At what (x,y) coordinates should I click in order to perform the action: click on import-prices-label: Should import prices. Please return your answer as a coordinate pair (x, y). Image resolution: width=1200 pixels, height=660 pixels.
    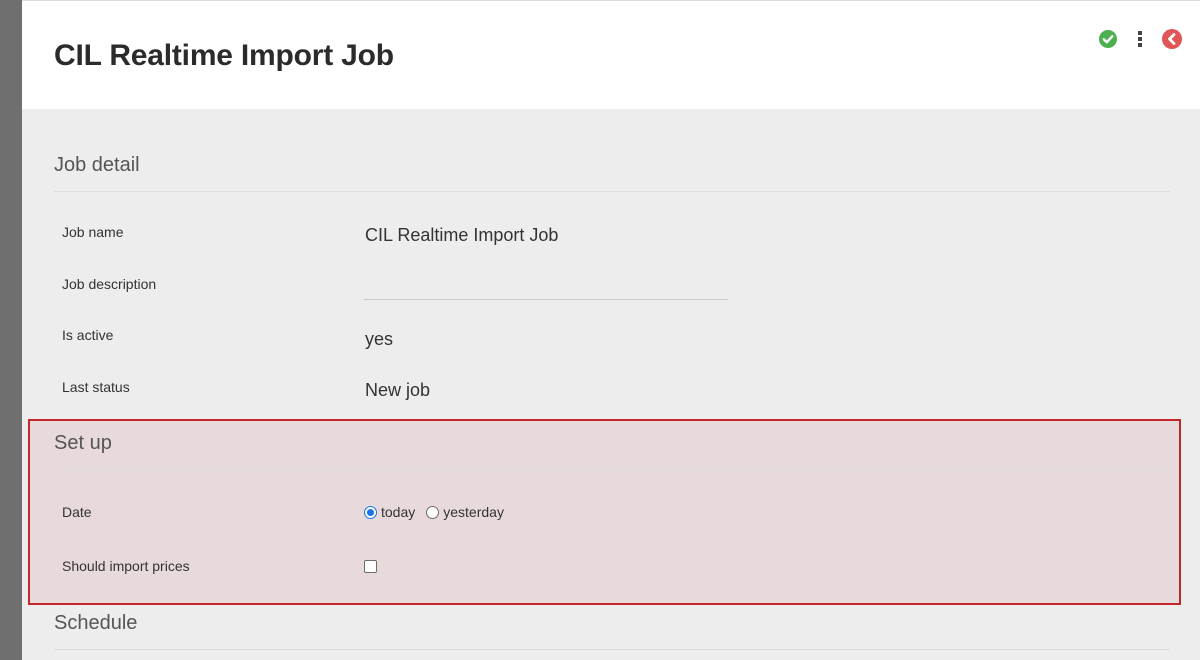
    Looking at the image, I should click on (126, 566).